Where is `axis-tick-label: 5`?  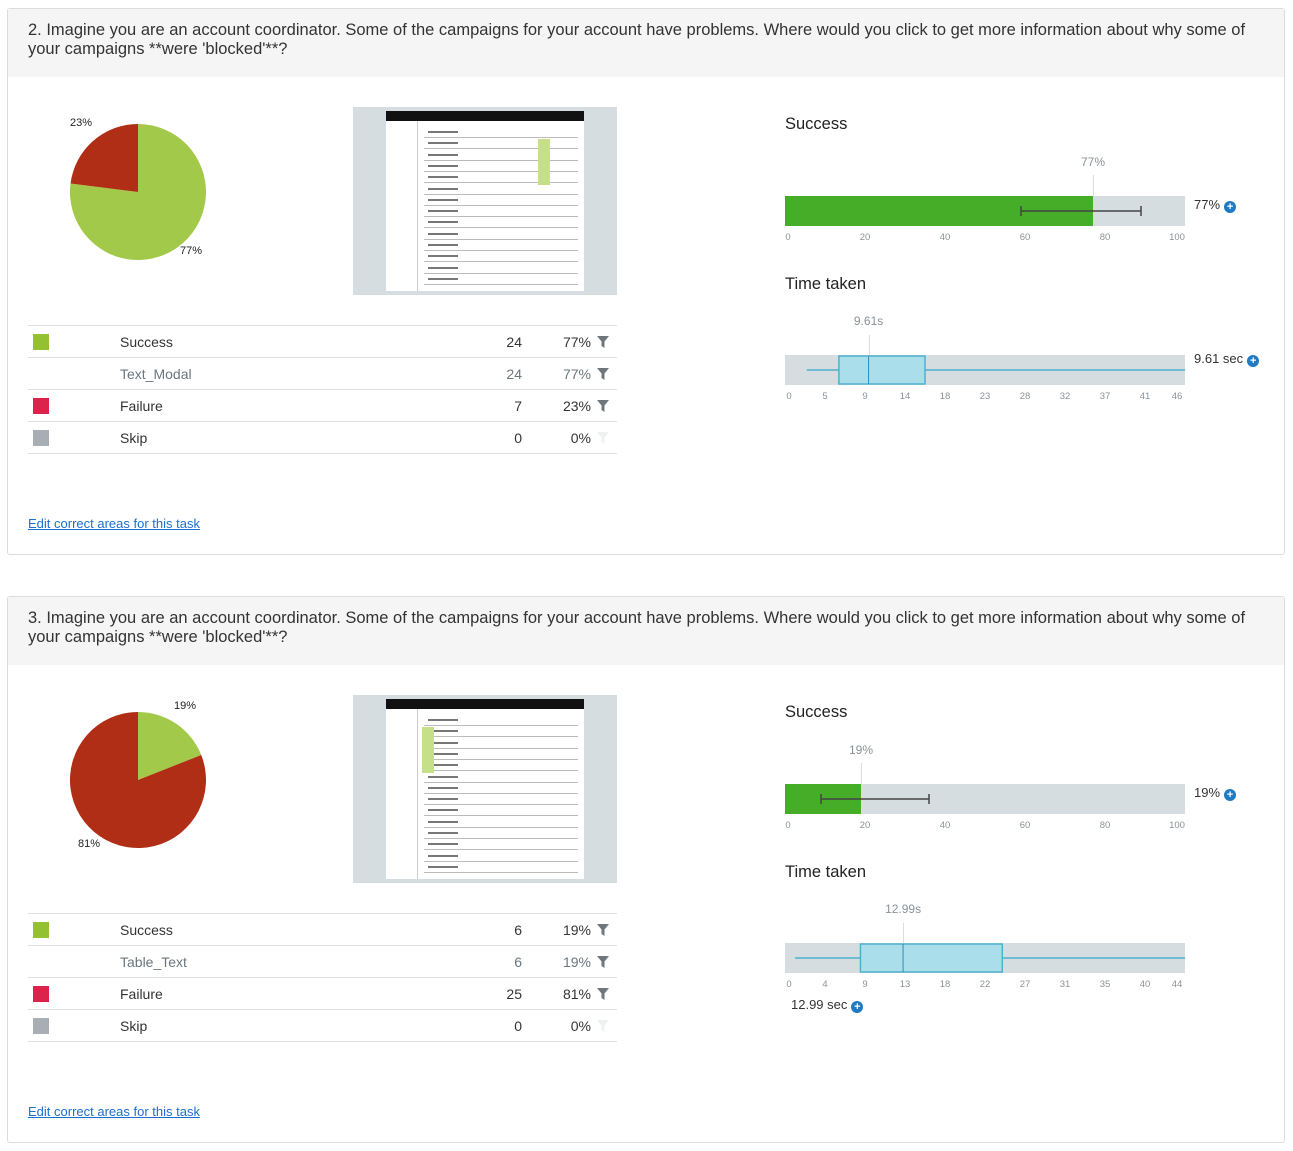
axis-tick-label: 5 is located at coordinates (825, 396).